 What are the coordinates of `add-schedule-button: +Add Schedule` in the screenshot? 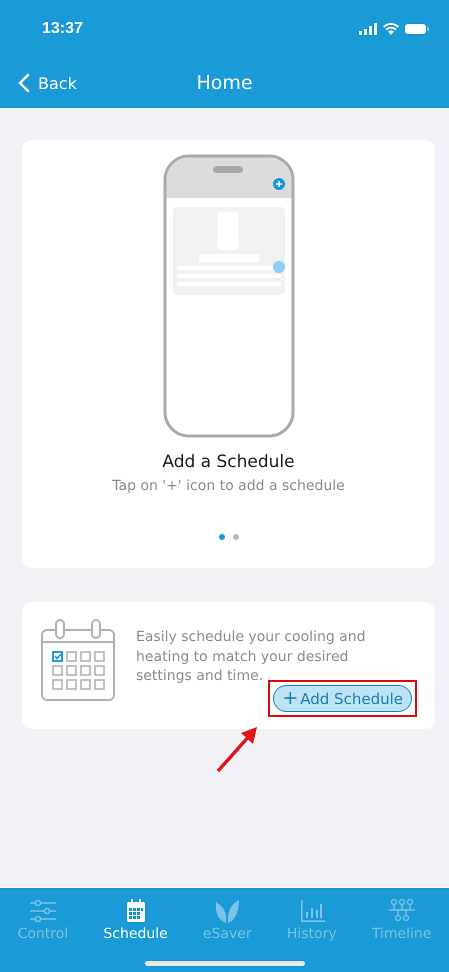 It's located at (342, 698).